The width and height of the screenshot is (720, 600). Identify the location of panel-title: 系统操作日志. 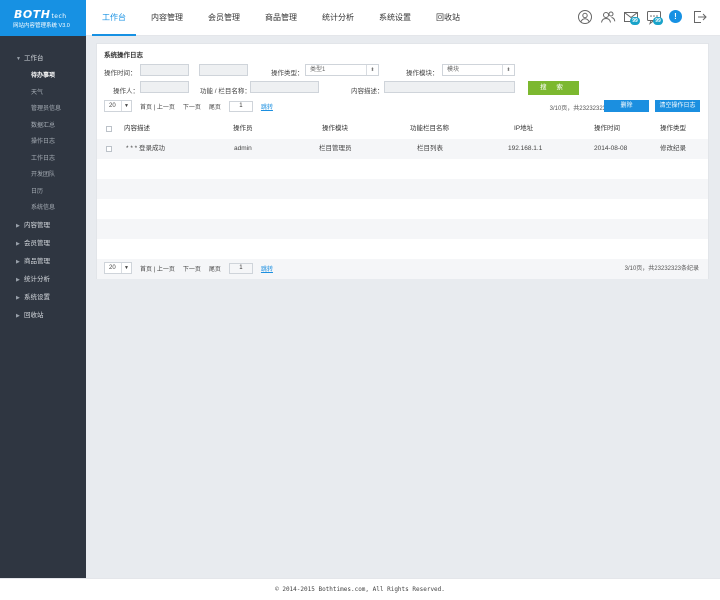
(123, 55).